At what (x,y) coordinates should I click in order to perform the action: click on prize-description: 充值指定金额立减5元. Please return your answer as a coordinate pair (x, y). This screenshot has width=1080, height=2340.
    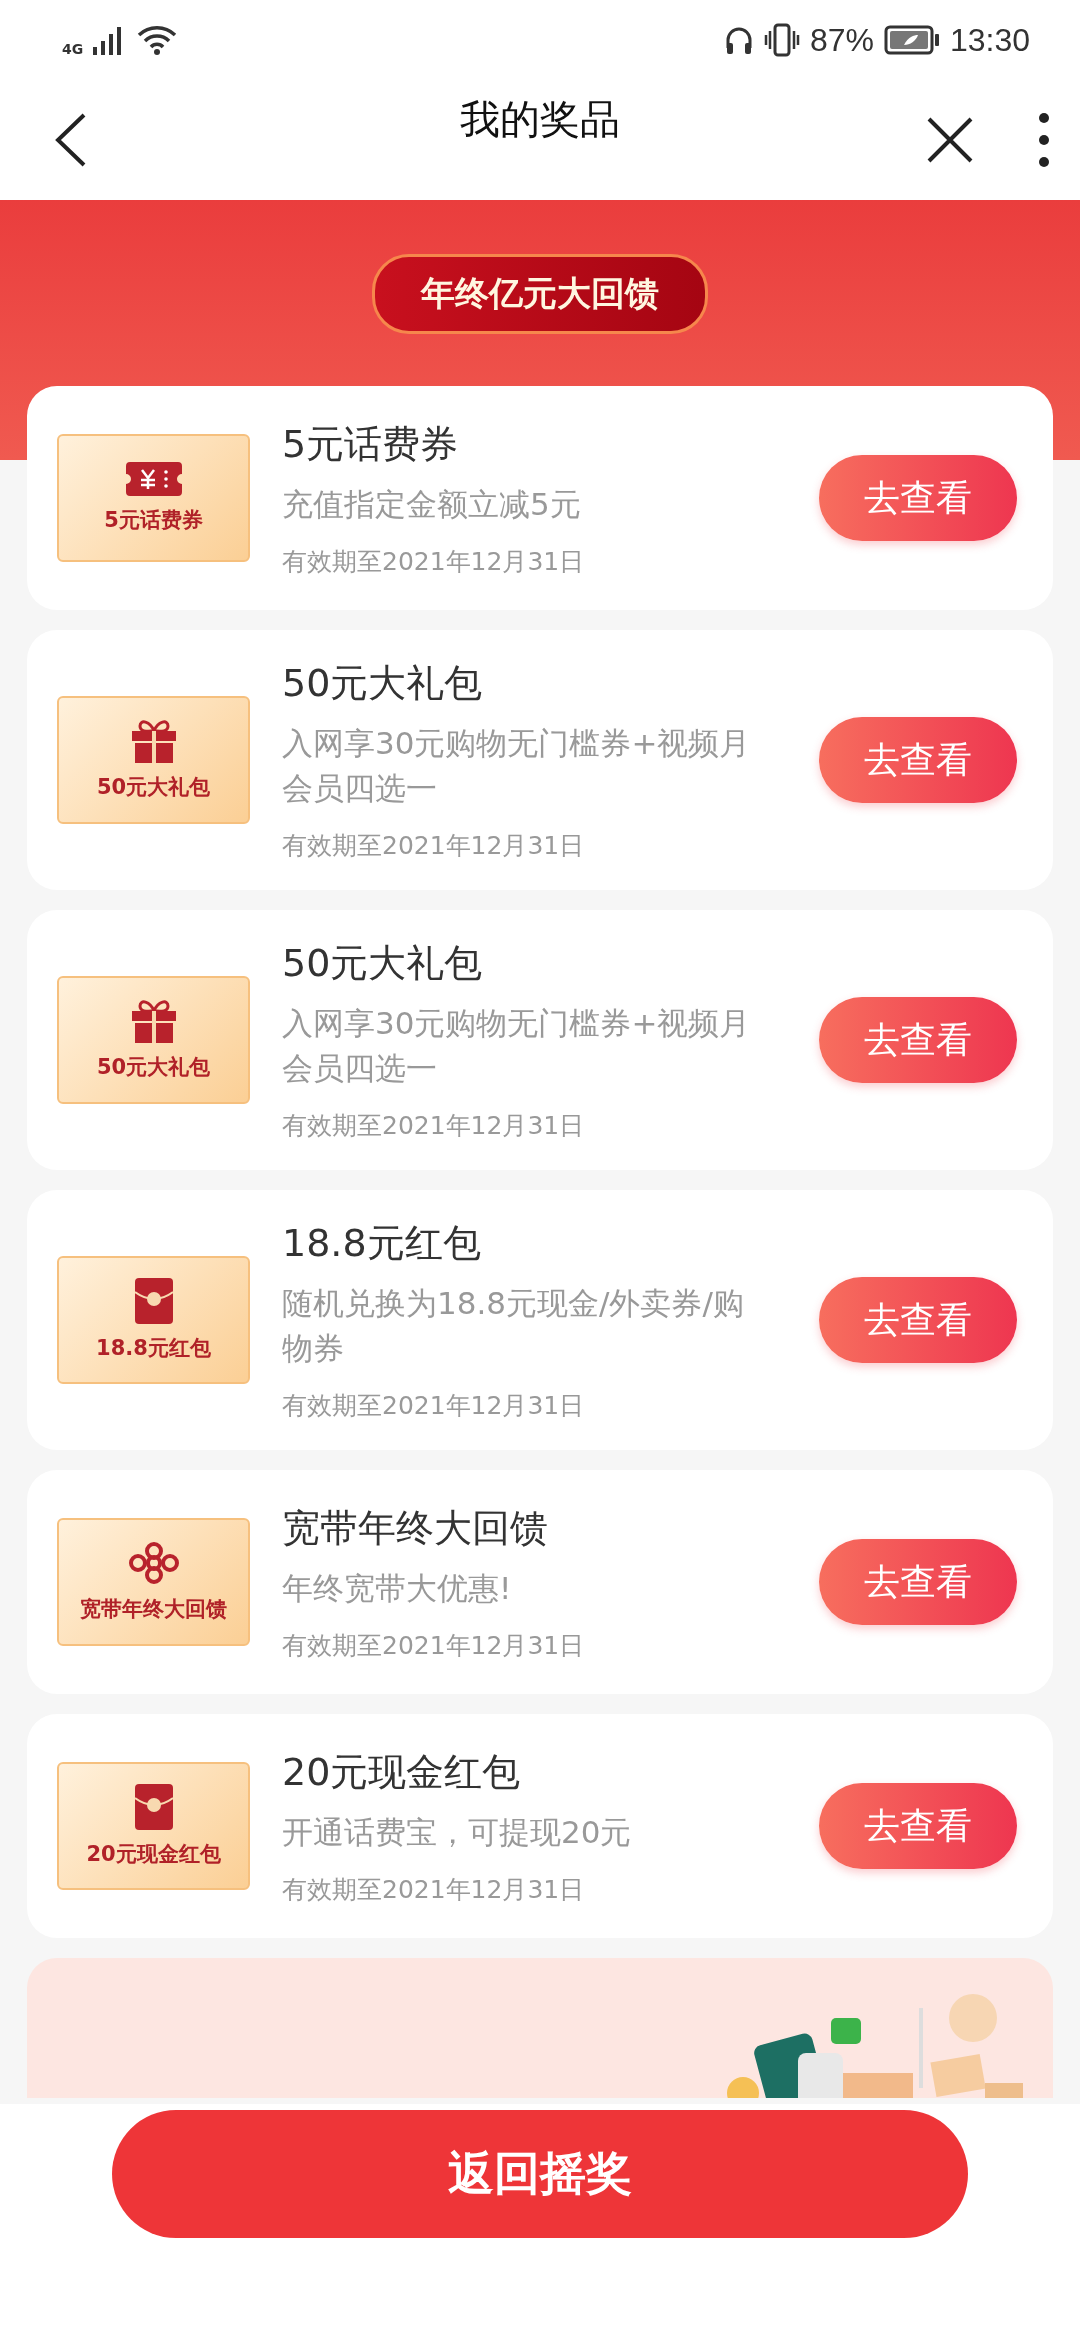
    Looking at the image, I should click on (432, 504).